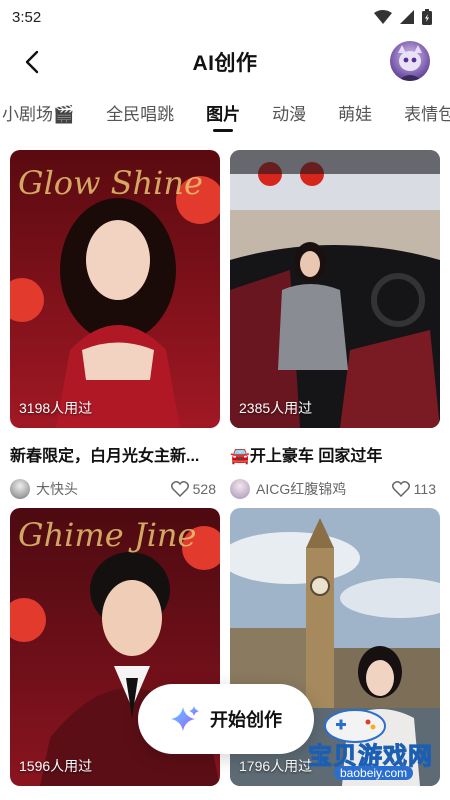  I want to click on start-creating-label: 开始创作, so click(246, 720).